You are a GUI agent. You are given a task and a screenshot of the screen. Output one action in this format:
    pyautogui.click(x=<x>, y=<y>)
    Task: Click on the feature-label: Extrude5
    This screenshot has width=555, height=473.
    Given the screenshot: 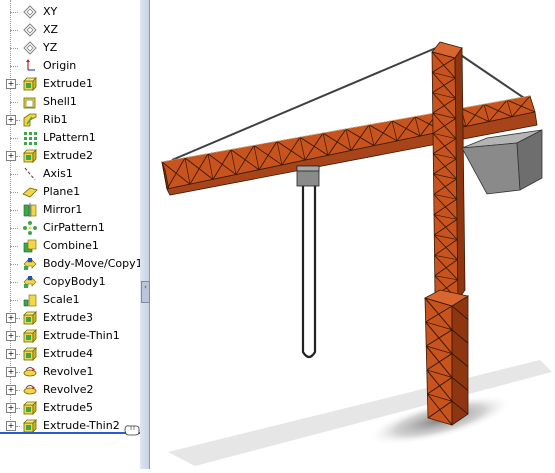 What is the action you would take?
    pyautogui.click(x=68, y=407)
    